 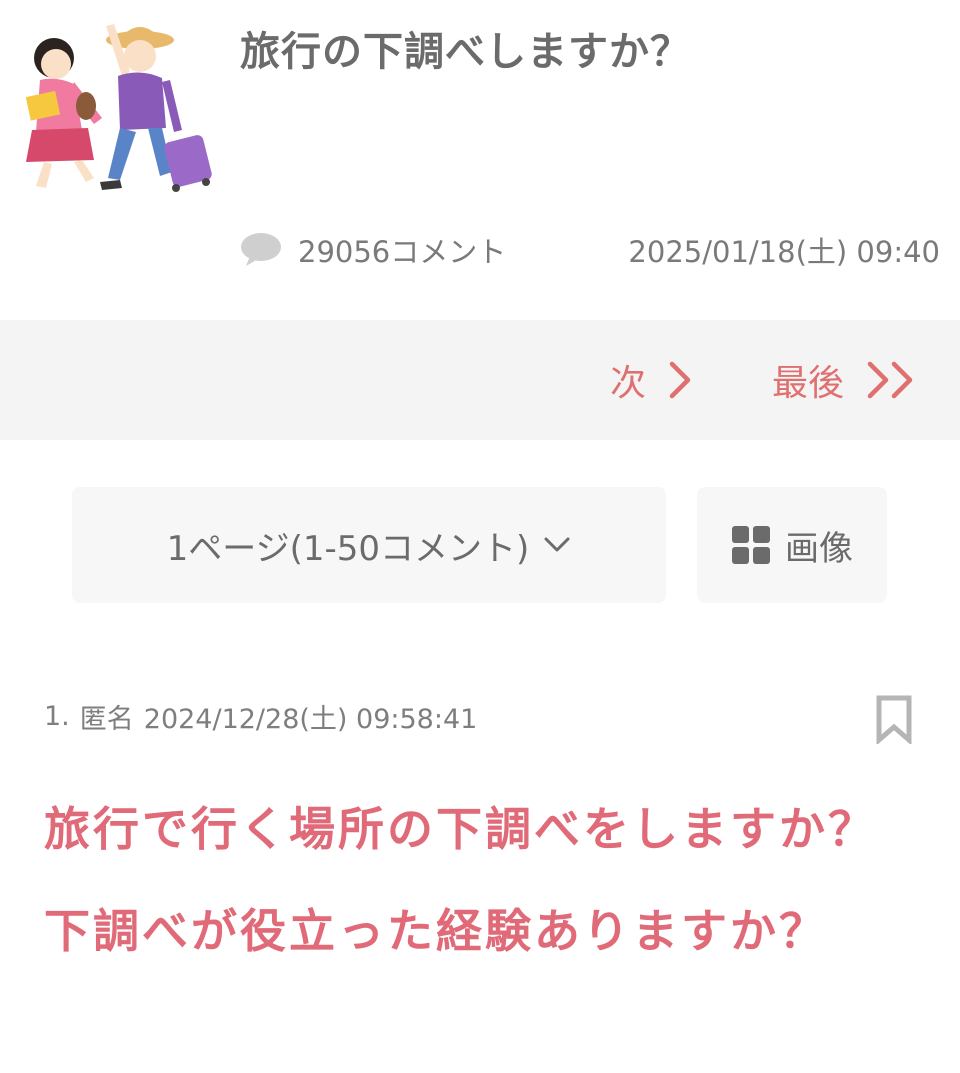 What do you see at coordinates (628, 383) in the screenshot?
I see `next-page-label: 次` at bounding box center [628, 383].